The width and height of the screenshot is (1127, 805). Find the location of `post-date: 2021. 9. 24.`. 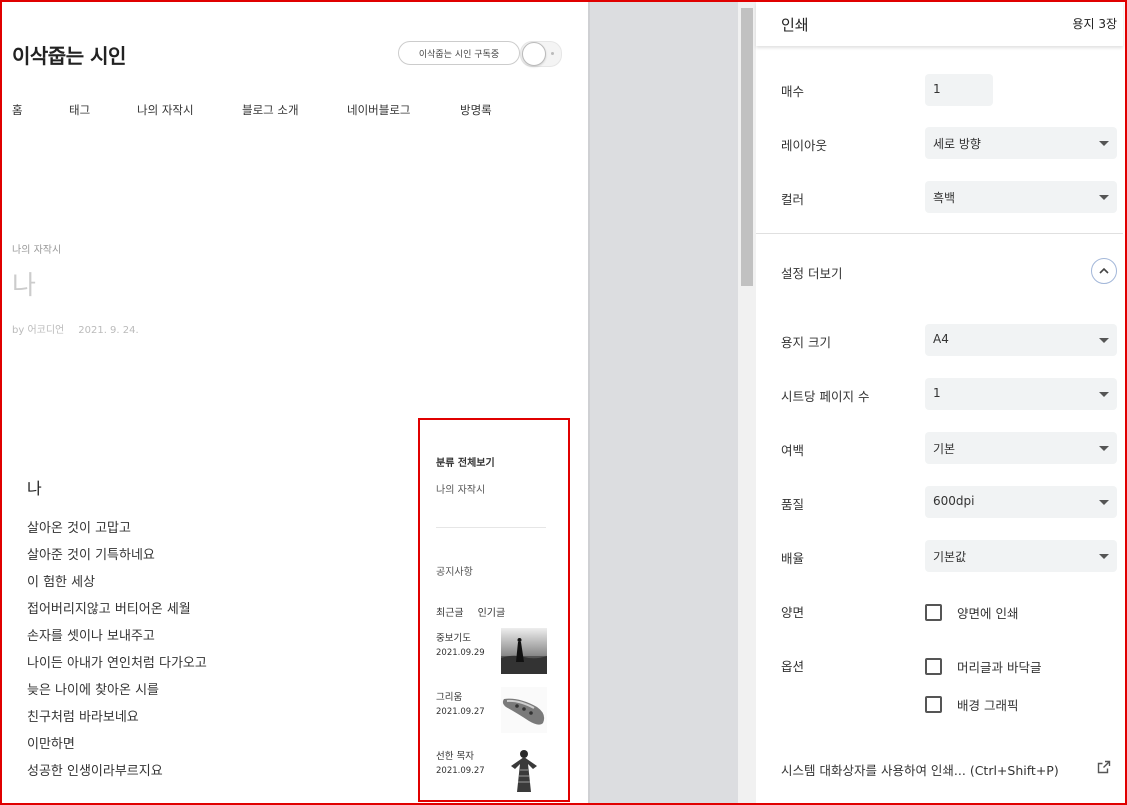

post-date: 2021. 9. 24. is located at coordinates (108, 330).